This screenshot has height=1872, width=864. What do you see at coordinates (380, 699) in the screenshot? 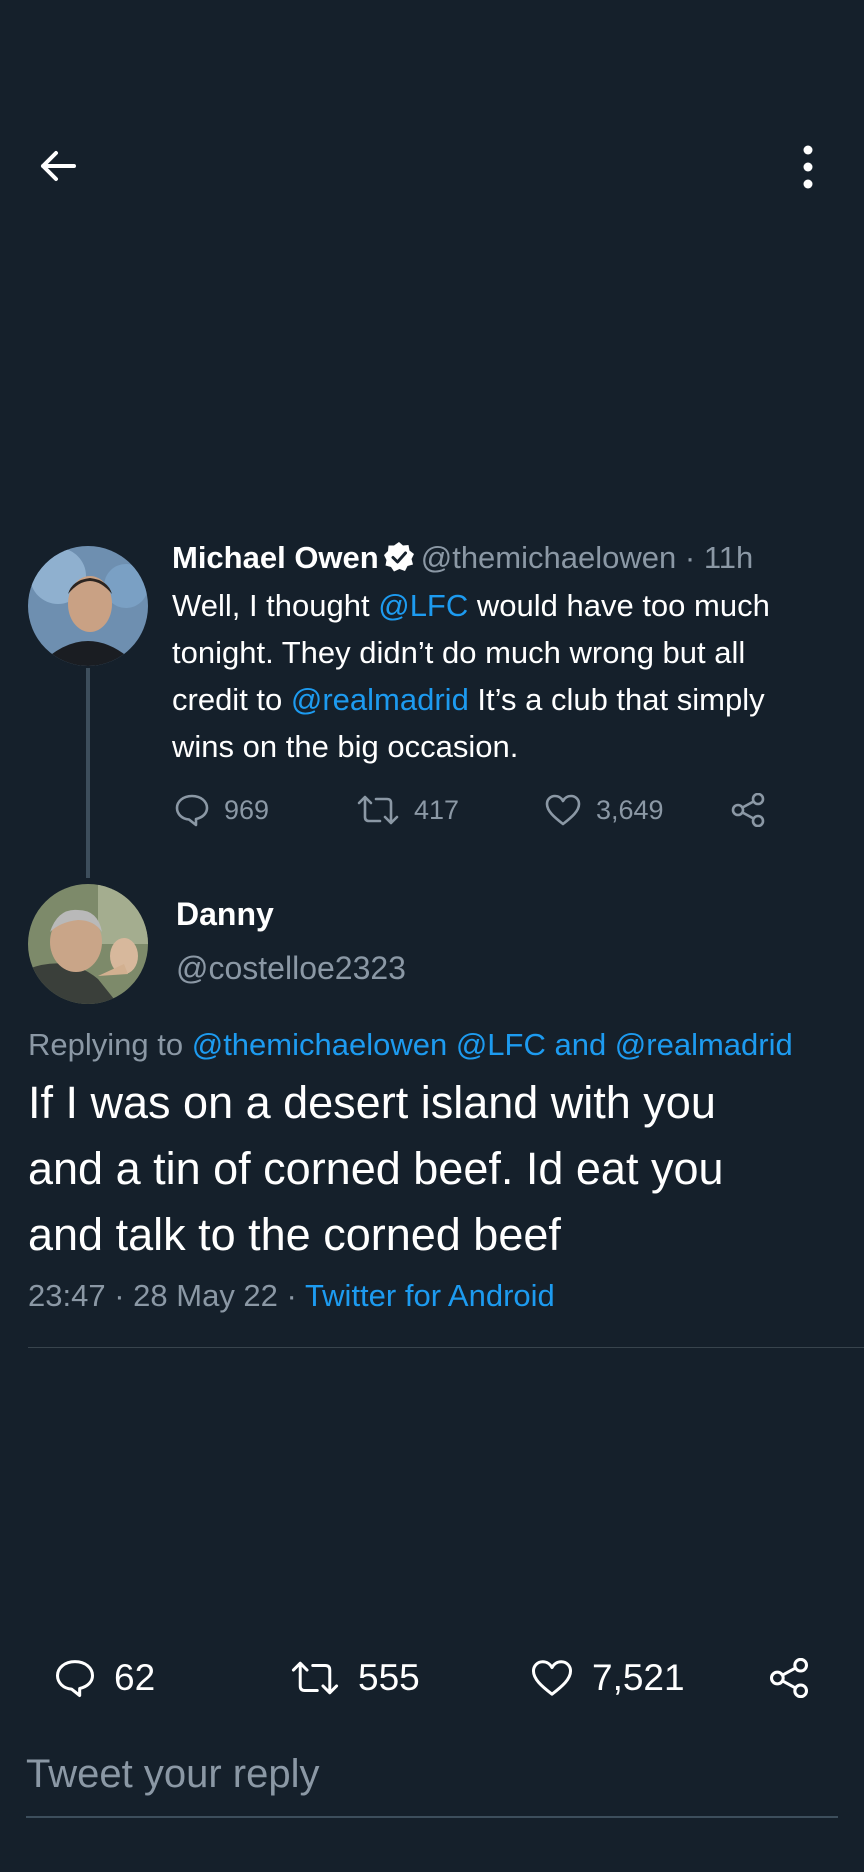
I see `mention-link: @realmadrid` at bounding box center [380, 699].